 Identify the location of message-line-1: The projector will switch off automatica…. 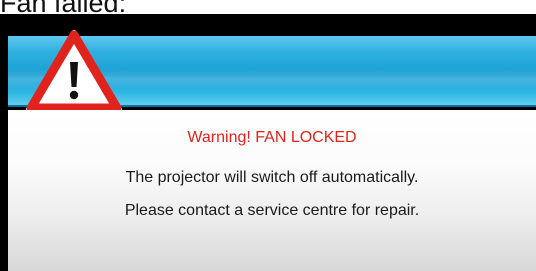
(272, 177).